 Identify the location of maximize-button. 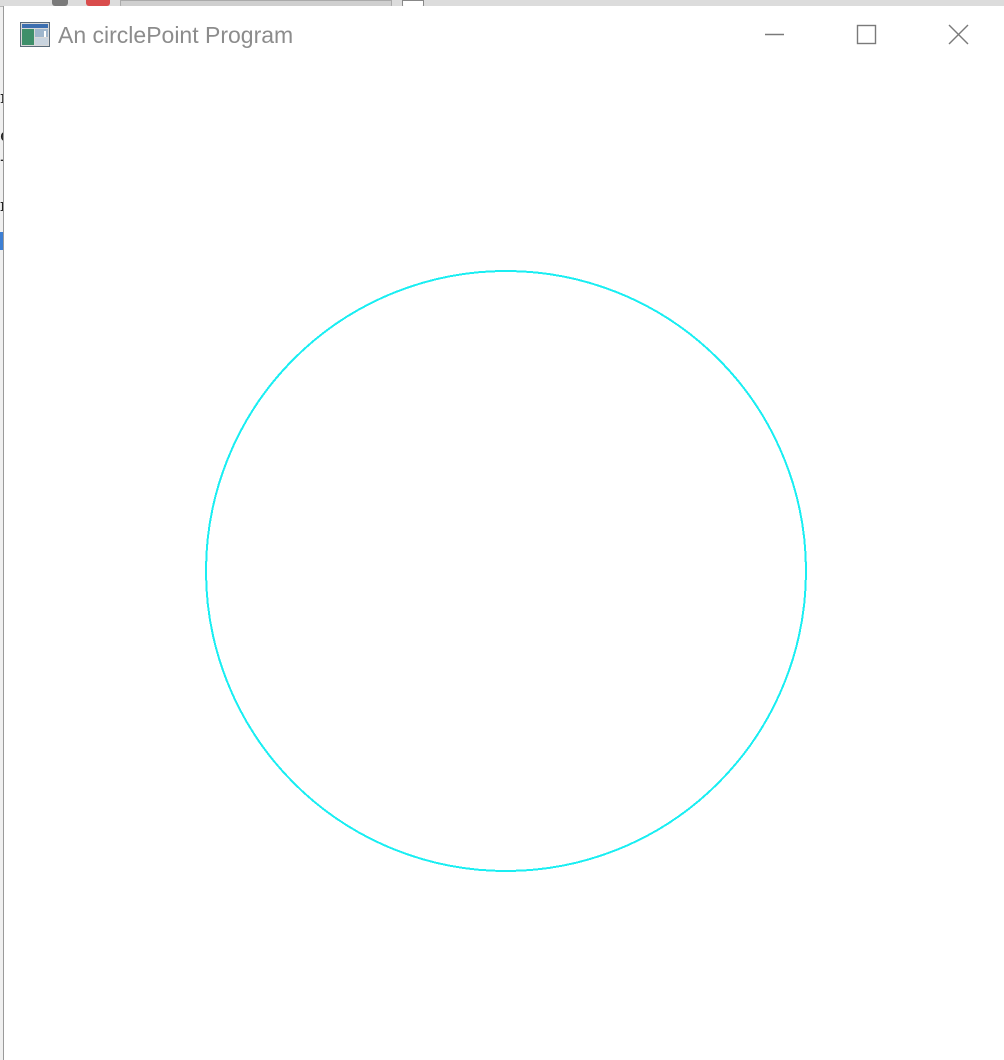
(866, 35).